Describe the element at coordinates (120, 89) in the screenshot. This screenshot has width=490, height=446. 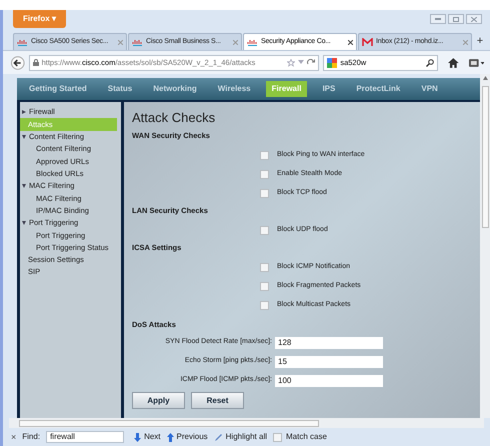
I see `nav-tab: Status` at that location.